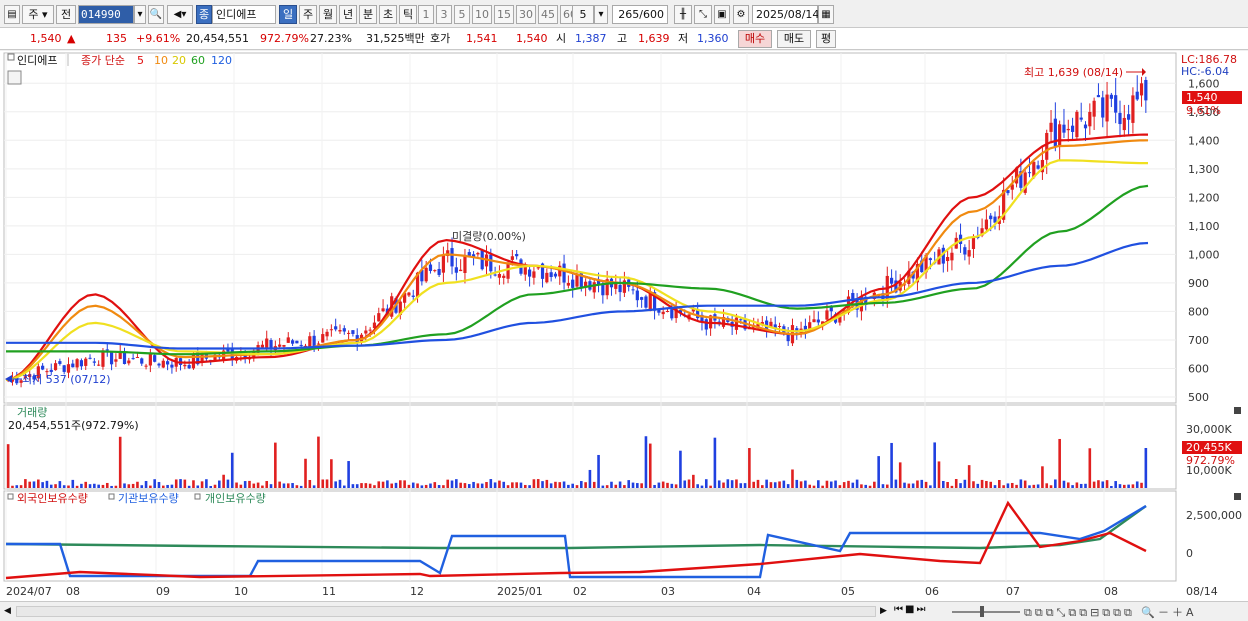  What do you see at coordinates (794, 39) in the screenshot?
I see `sell-button: 매도` at bounding box center [794, 39].